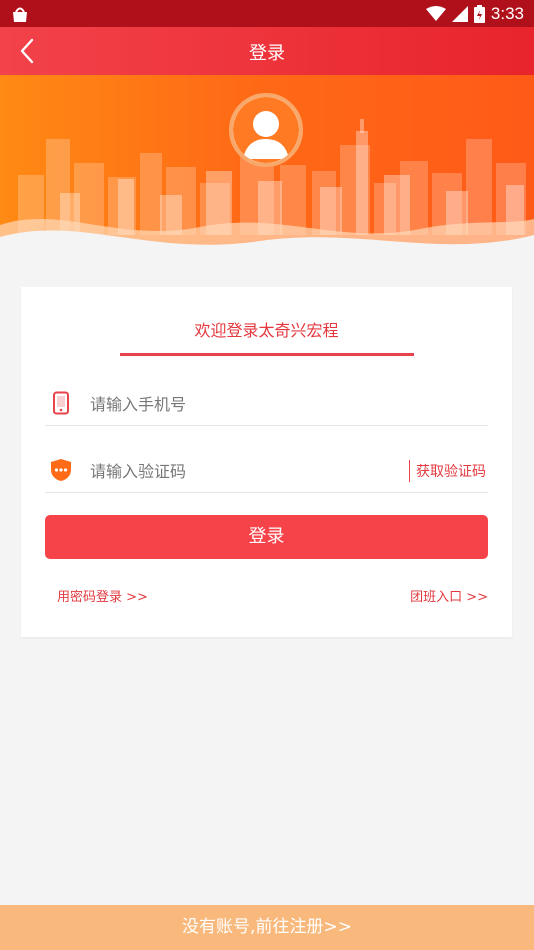 The image size is (534, 950). I want to click on avatar, so click(266, 130).